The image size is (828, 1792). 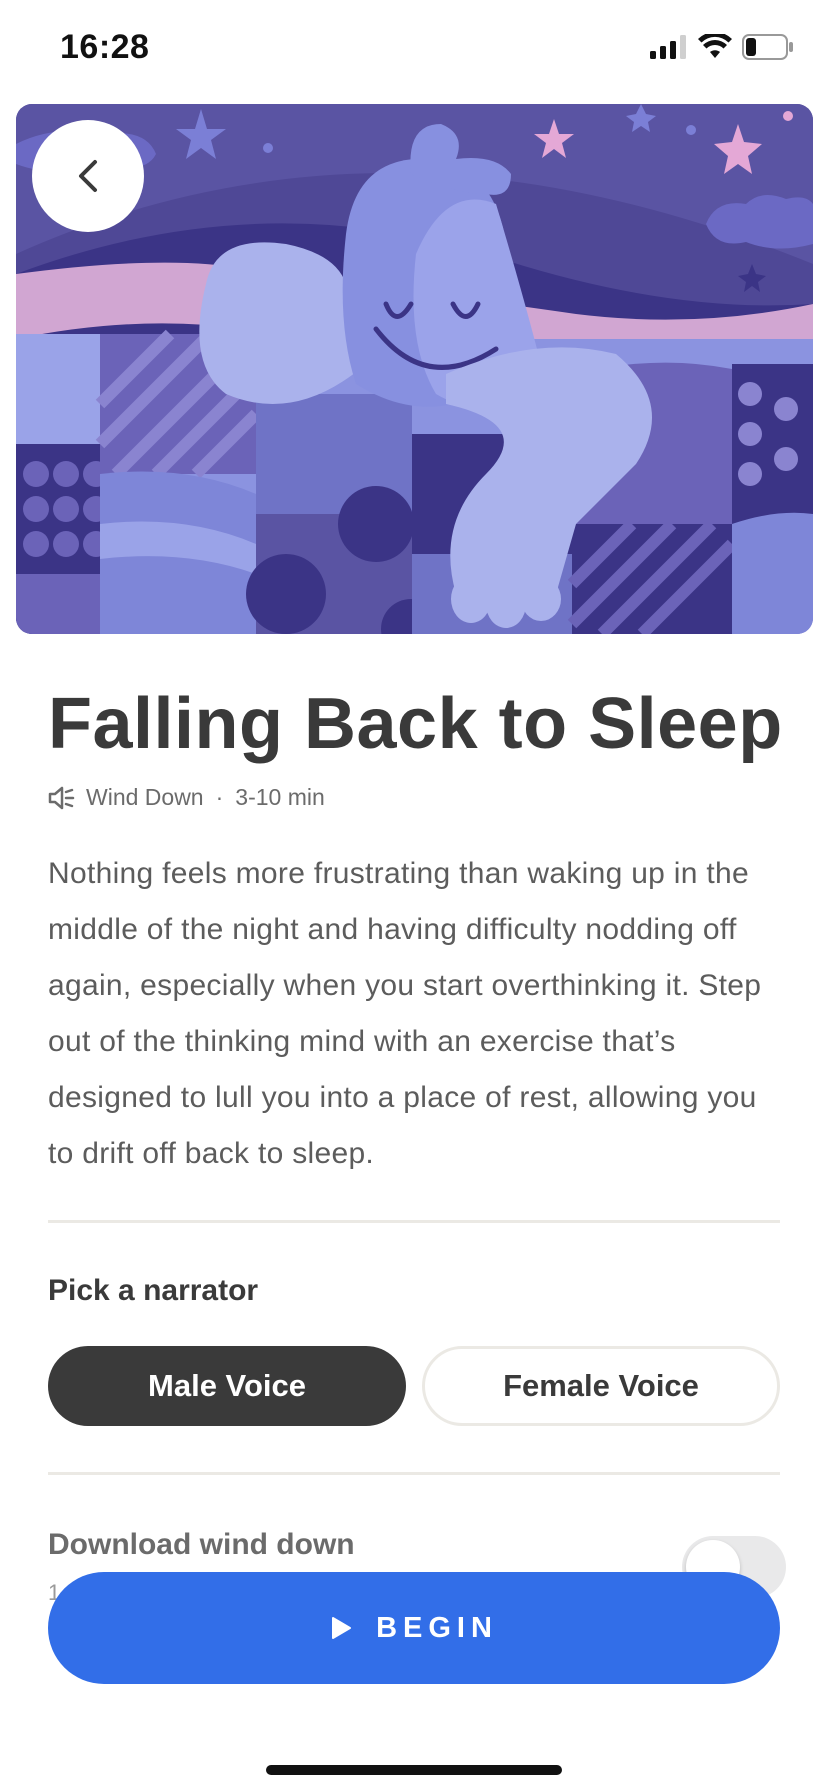 I want to click on back-button, so click(x=88, y=176).